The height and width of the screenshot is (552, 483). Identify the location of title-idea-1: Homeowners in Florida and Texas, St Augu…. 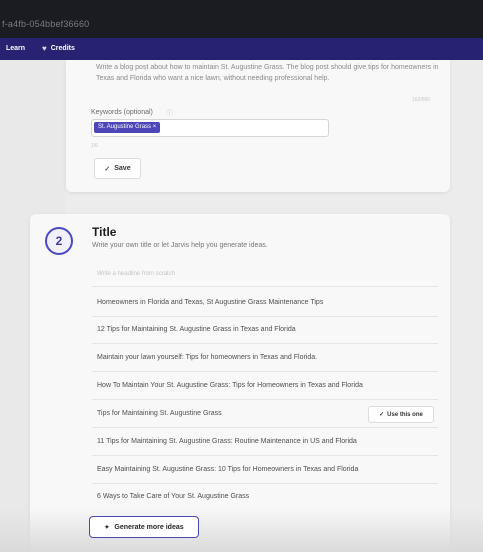
(232, 303).